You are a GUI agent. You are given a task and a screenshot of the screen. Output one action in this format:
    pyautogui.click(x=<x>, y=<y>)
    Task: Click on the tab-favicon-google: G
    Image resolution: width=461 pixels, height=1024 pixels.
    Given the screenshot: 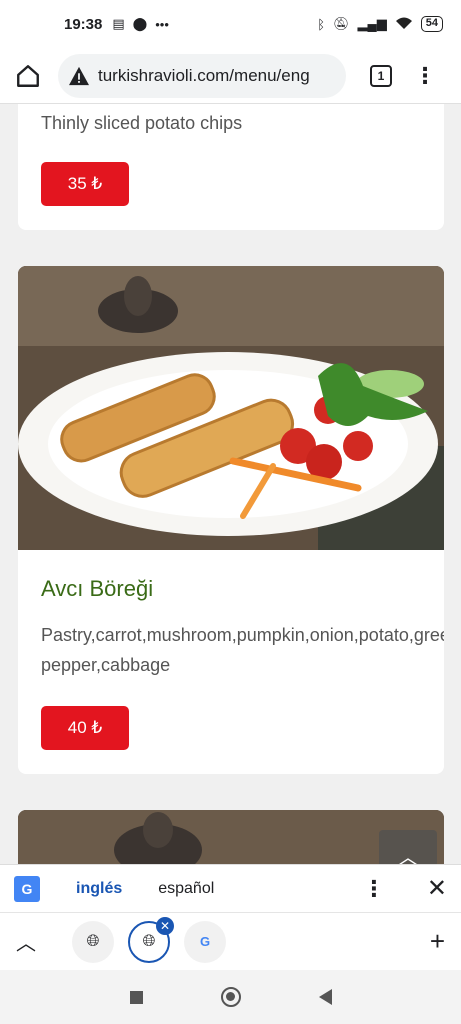 What is the action you would take?
    pyautogui.click(x=205, y=941)
    